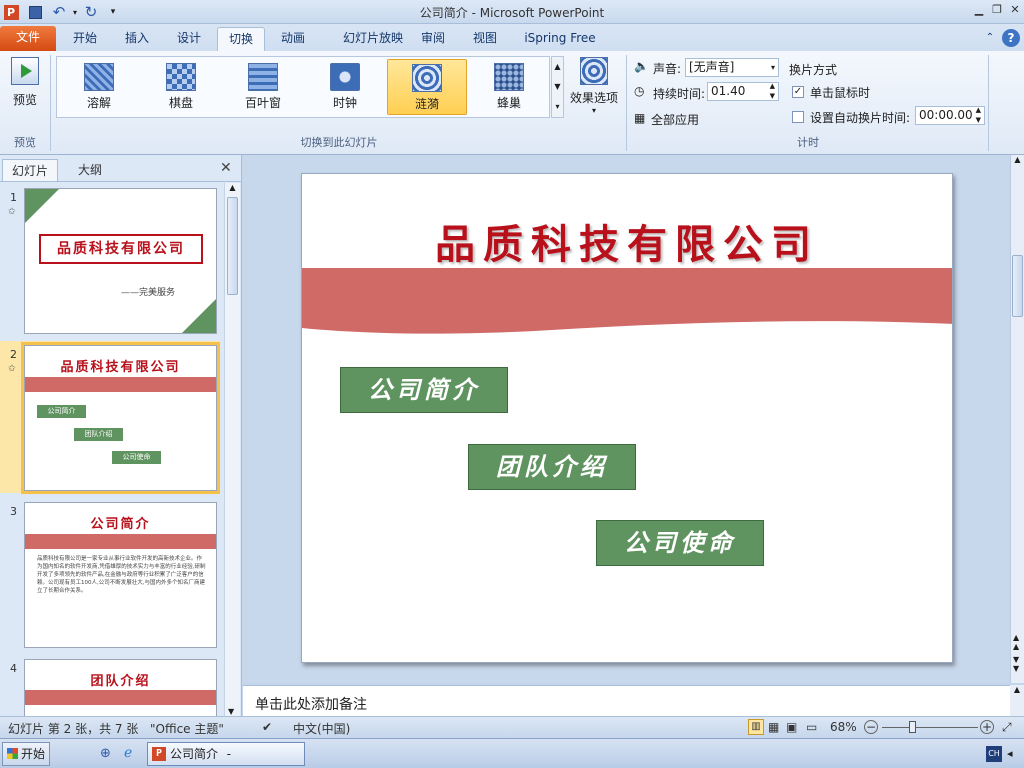  What do you see at coordinates (263, 87) in the screenshot?
I see `transition-blinds: 百叶窗` at bounding box center [263, 87].